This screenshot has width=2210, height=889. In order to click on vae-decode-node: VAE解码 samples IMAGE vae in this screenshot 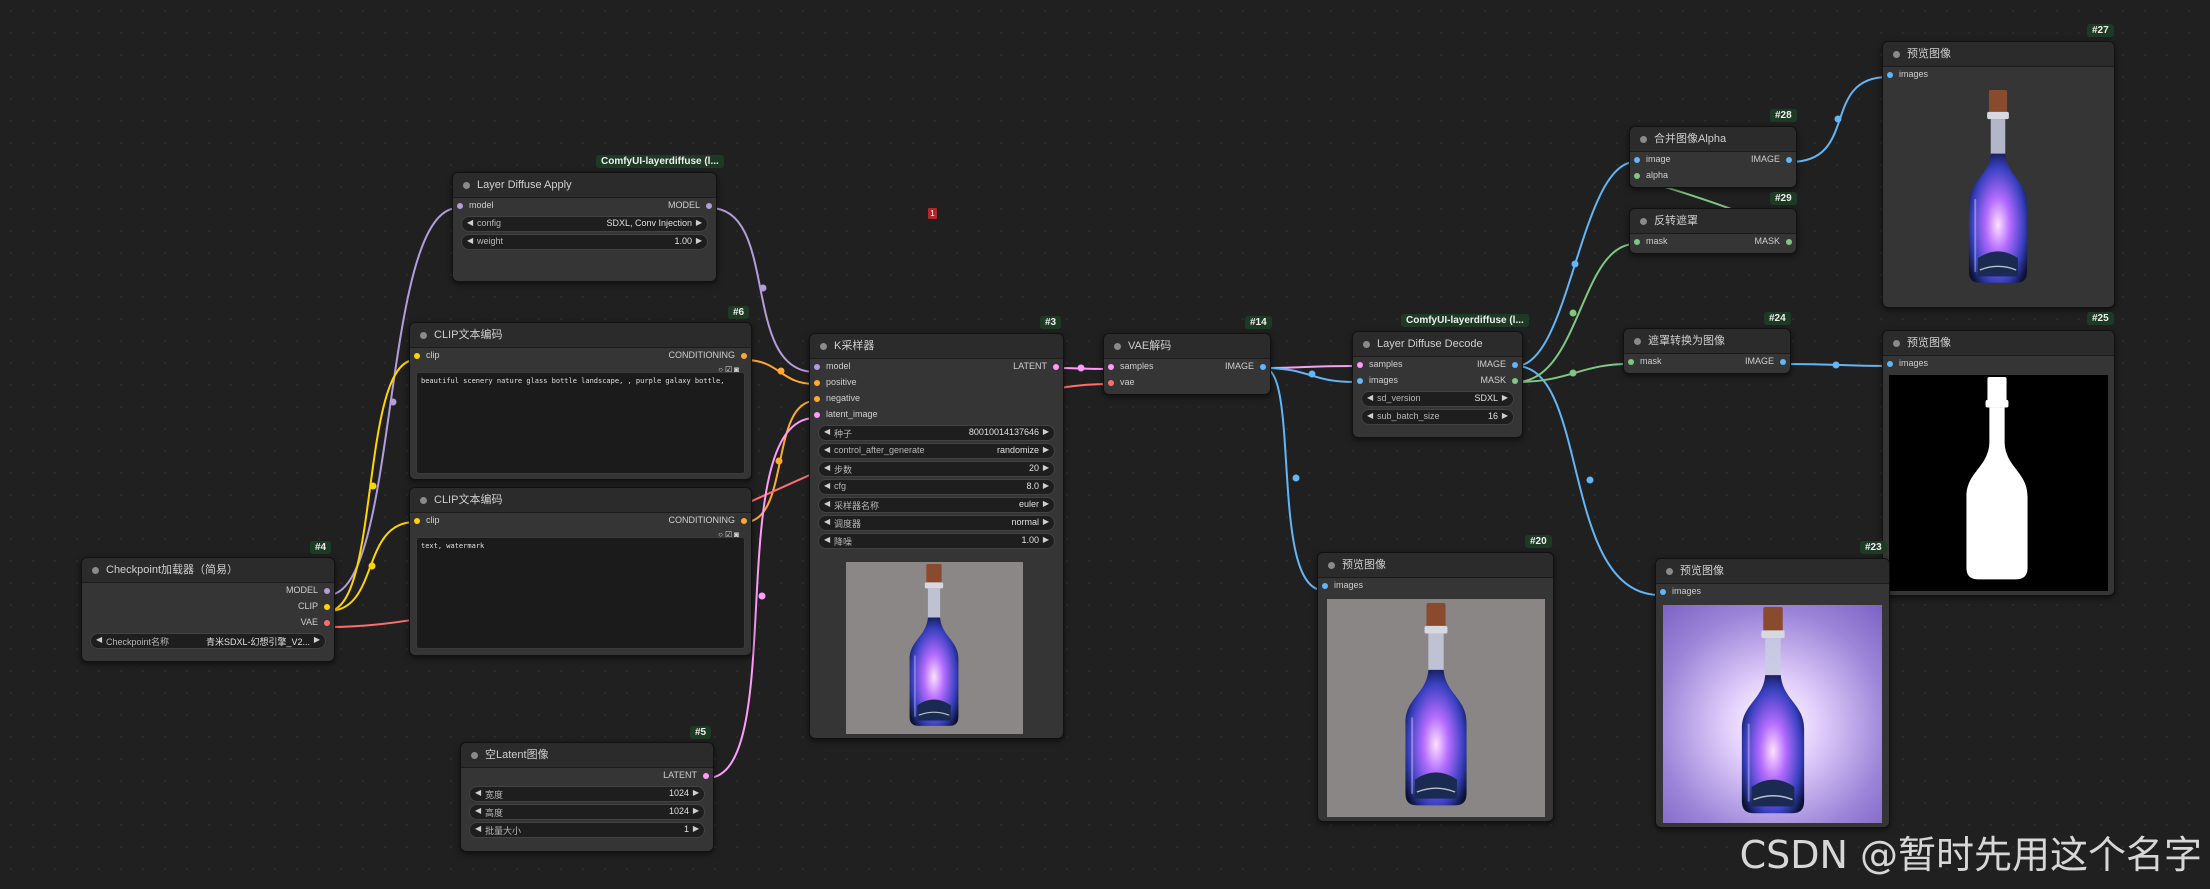, I will do `click(1187, 364)`.